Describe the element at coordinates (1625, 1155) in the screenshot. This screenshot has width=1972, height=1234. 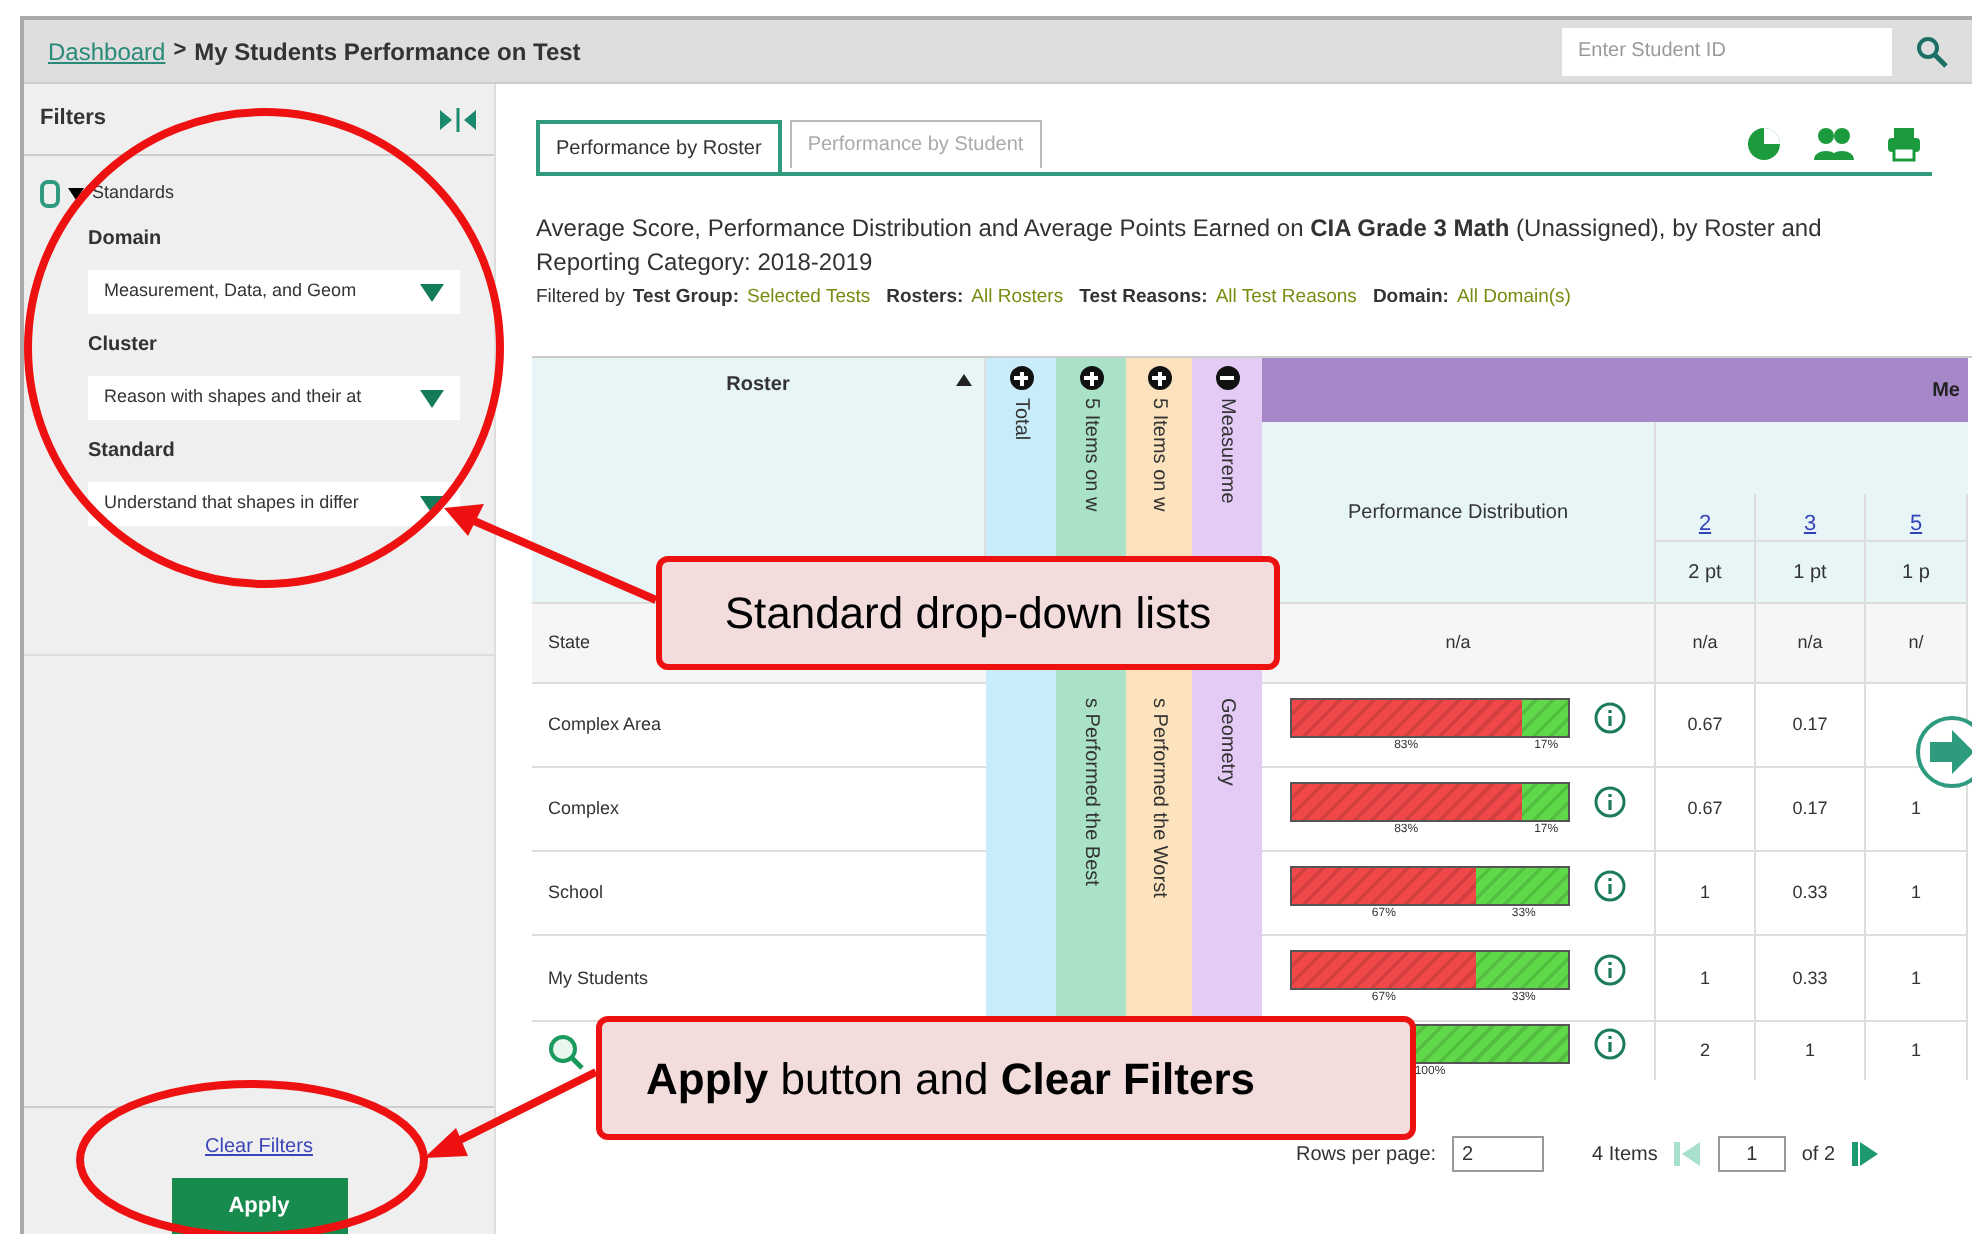
I see `item-count: 4 Items` at that location.